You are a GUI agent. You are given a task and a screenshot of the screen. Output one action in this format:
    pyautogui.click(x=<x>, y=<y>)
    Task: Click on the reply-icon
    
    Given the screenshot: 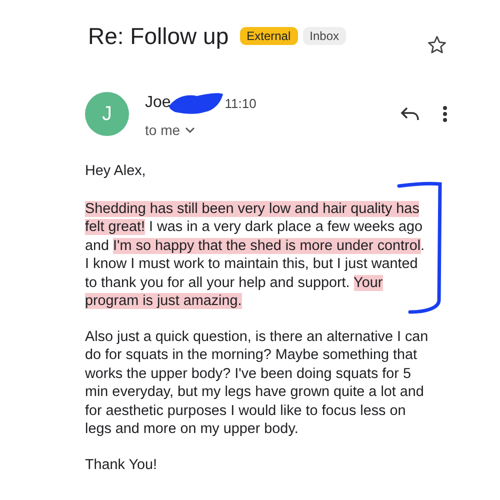 What is the action you would take?
    pyautogui.click(x=410, y=114)
    